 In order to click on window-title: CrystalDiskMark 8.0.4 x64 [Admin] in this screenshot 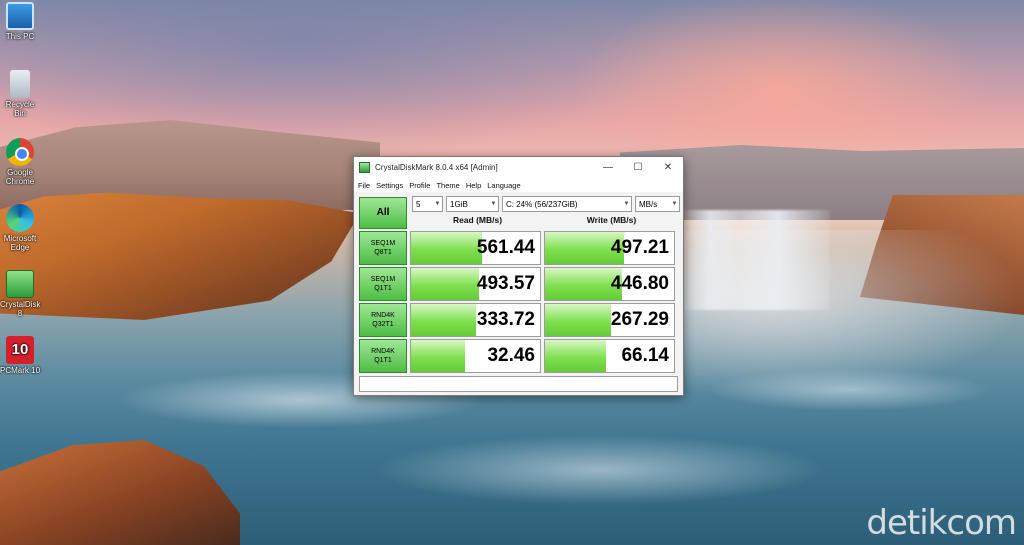, I will do `click(436, 167)`.